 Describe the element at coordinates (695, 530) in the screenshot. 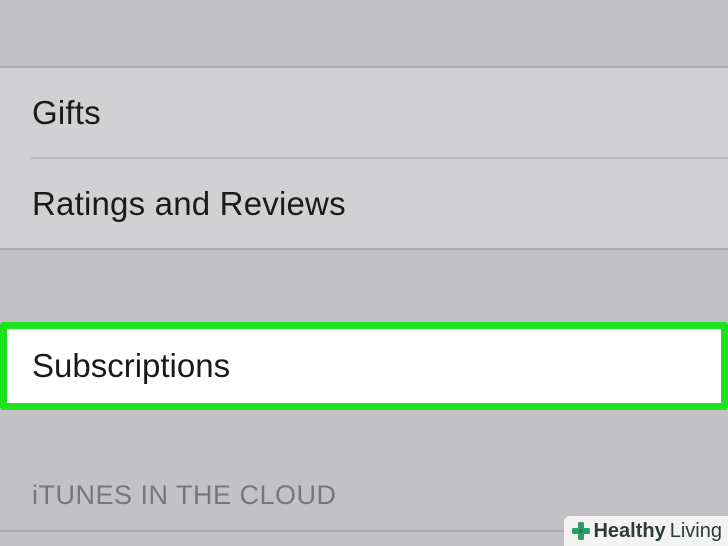

I see `watermark-brand-light: Living` at that location.